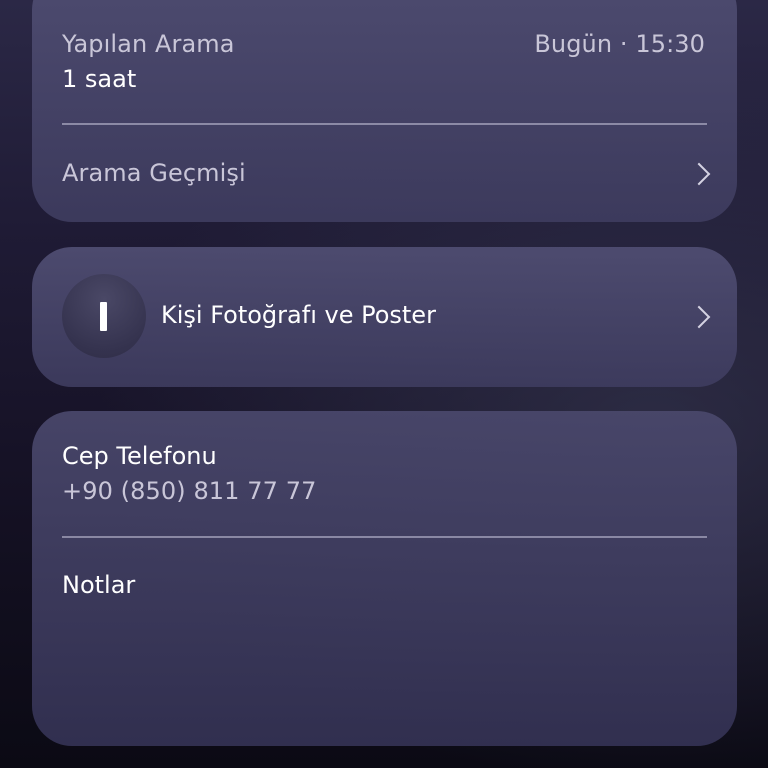  I want to click on call-duration: 1 saat, so click(99, 79).